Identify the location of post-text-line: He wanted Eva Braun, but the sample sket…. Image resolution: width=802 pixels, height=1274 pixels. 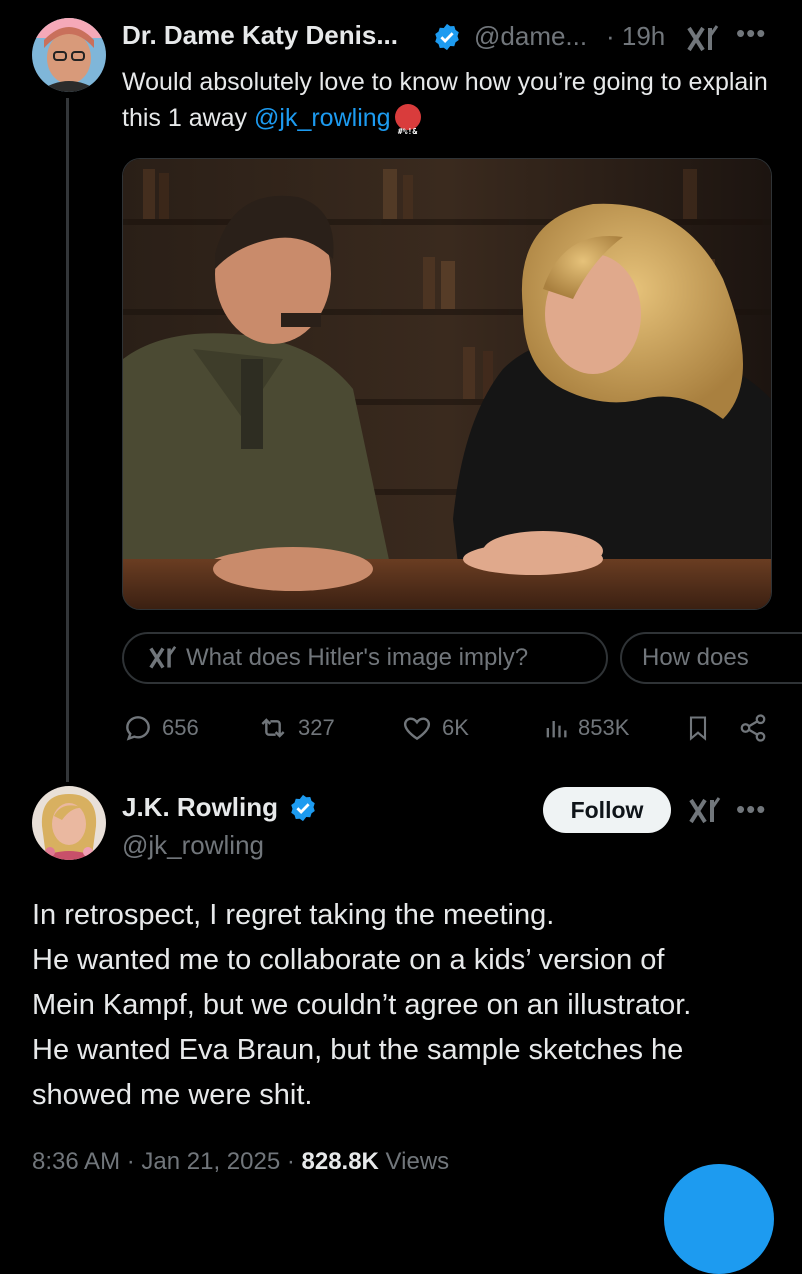
(358, 1050).